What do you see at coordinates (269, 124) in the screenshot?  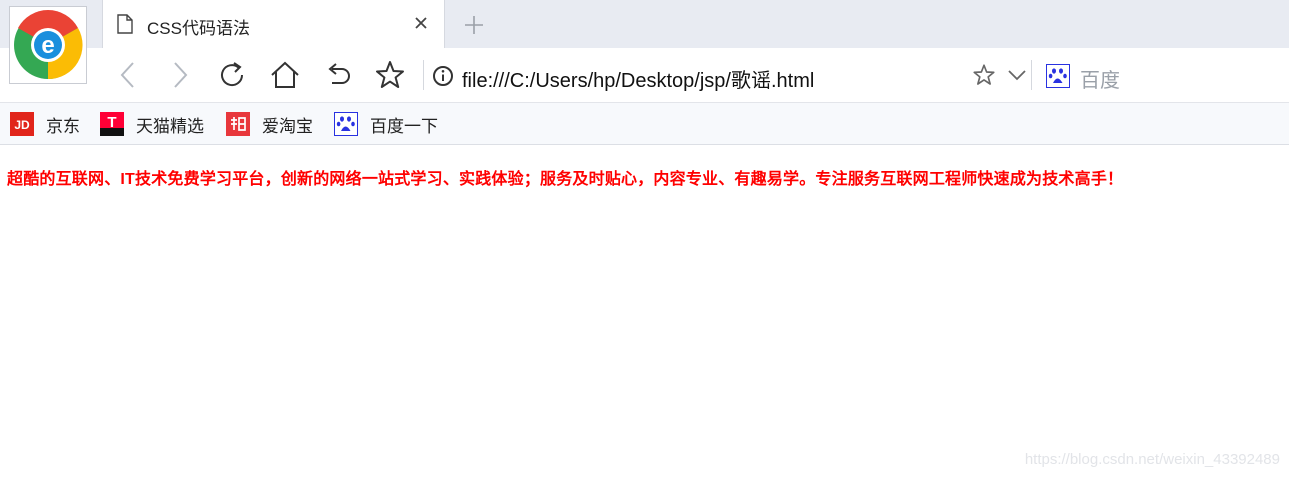 I see `bookmark-taobao: 爱淘宝` at bounding box center [269, 124].